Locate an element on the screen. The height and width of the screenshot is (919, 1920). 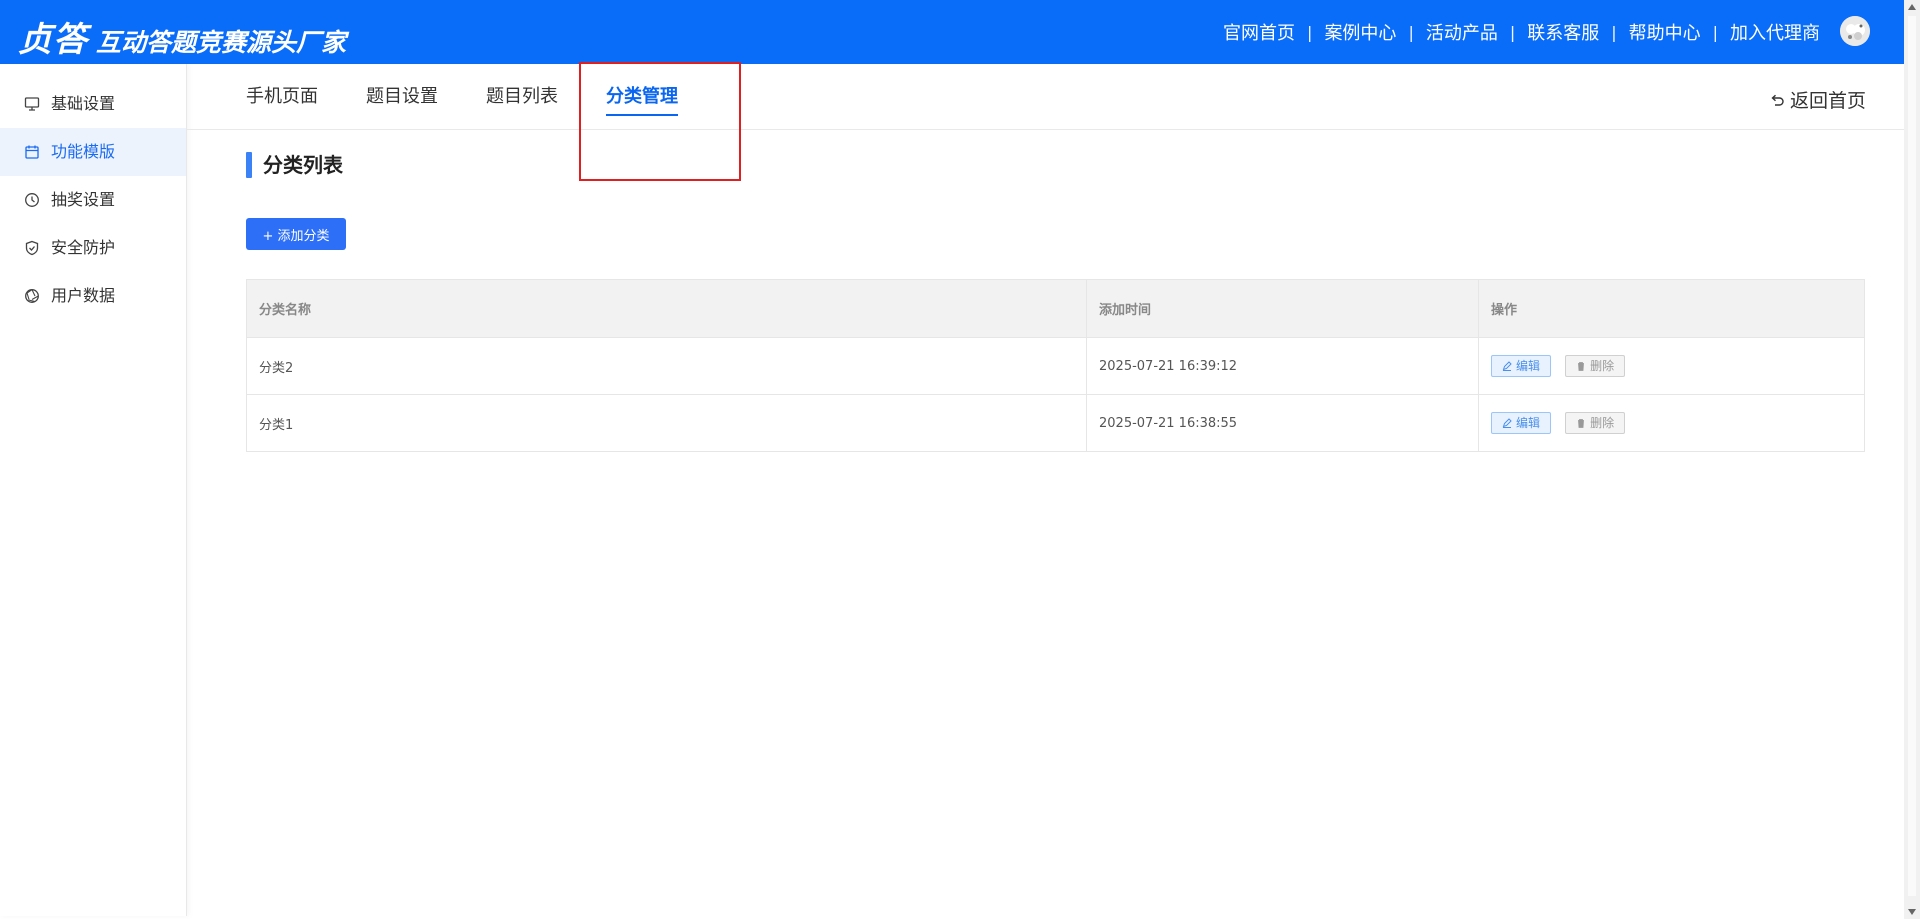
brand: 贞答 互动答题竞赛源头厂家 is located at coordinates (182, 36).